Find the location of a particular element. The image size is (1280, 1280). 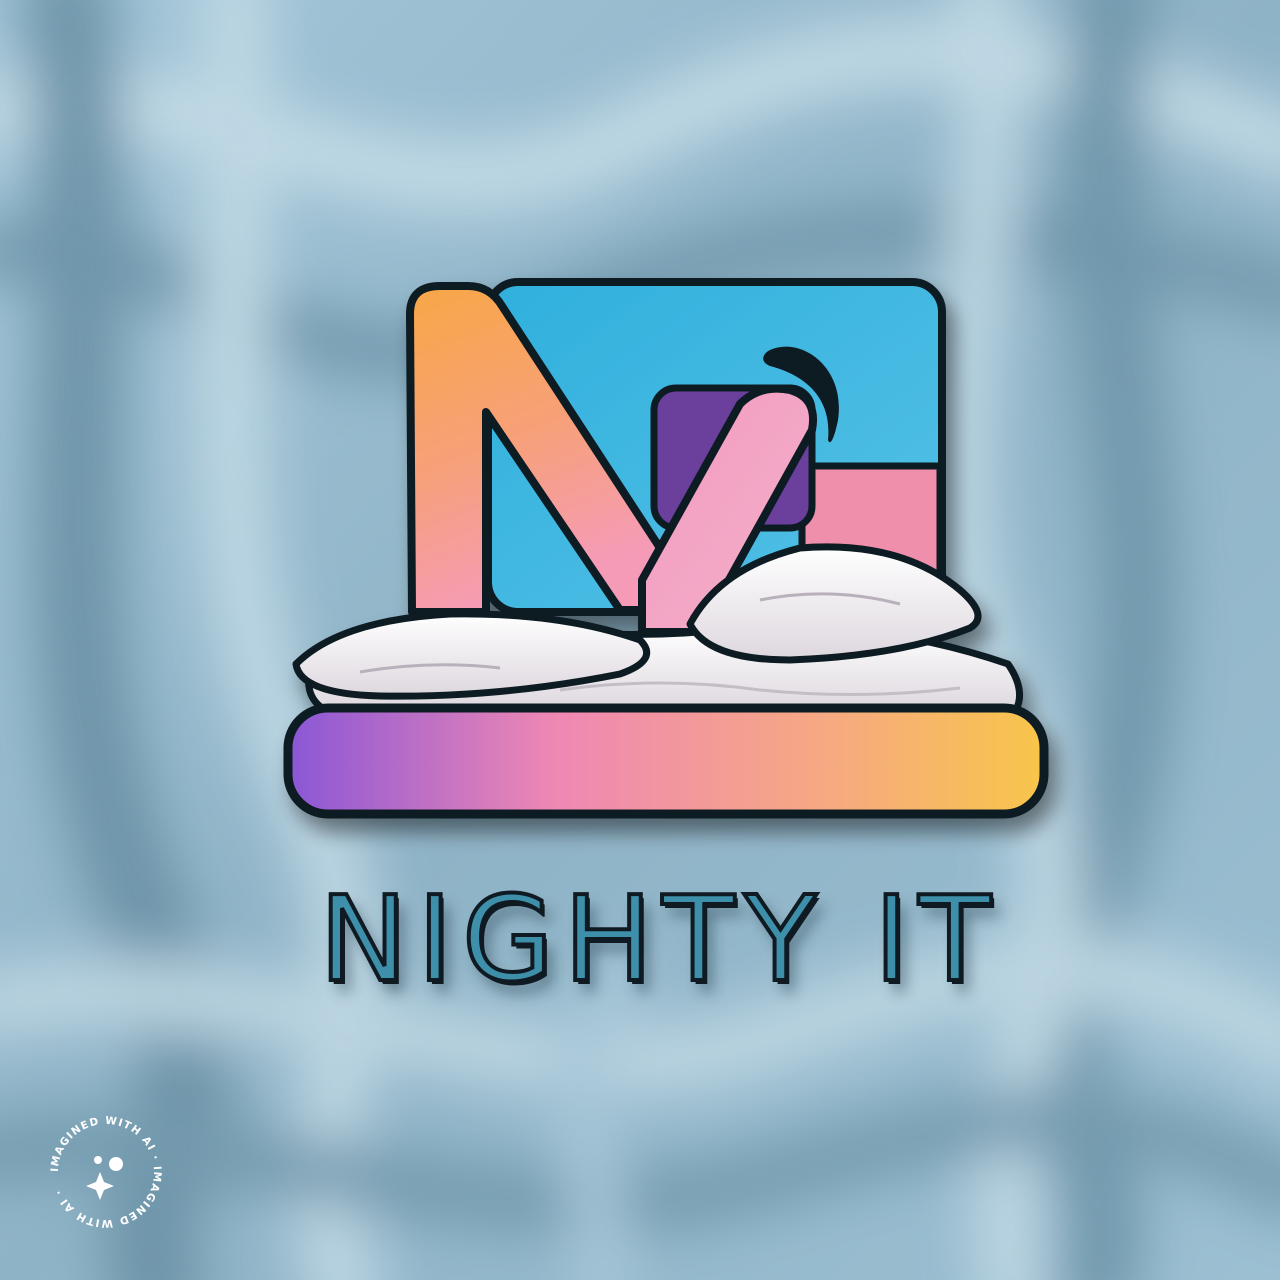

brand-name-text: NIGHTY IT is located at coordinates (659, 939).